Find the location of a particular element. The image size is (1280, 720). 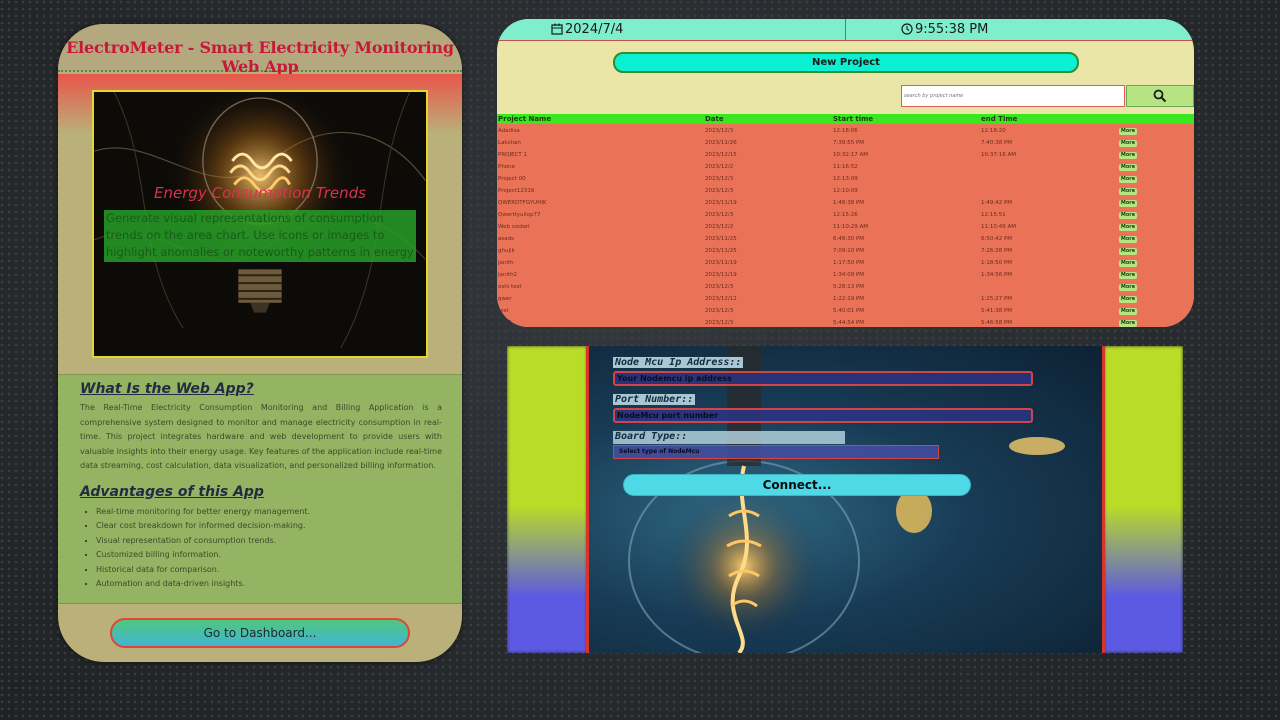

start-time-cell: 12:13:09 is located at coordinates (845, 179).